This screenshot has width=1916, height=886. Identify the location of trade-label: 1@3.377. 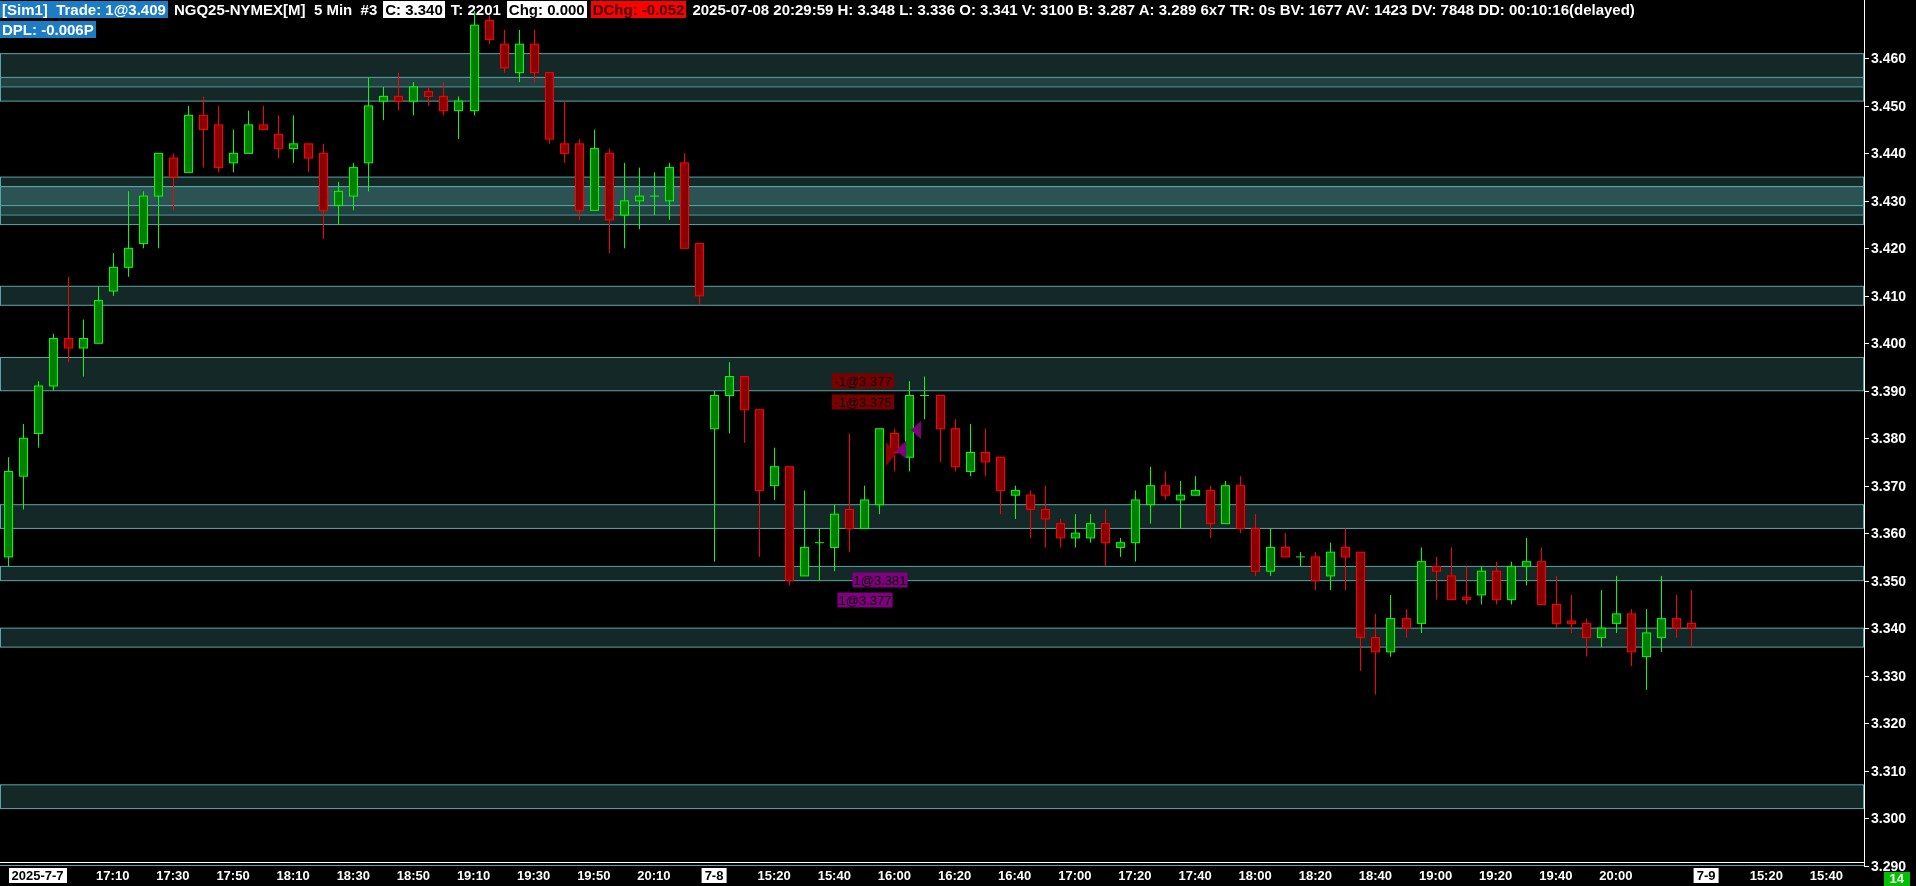
(865, 600).